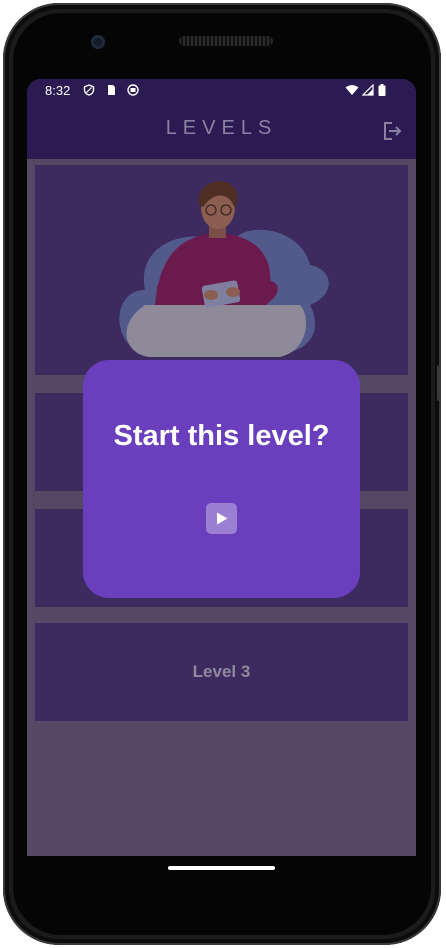  Describe the element at coordinates (133, 90) in the screenshot. I see `app-notification-icon` at that location.